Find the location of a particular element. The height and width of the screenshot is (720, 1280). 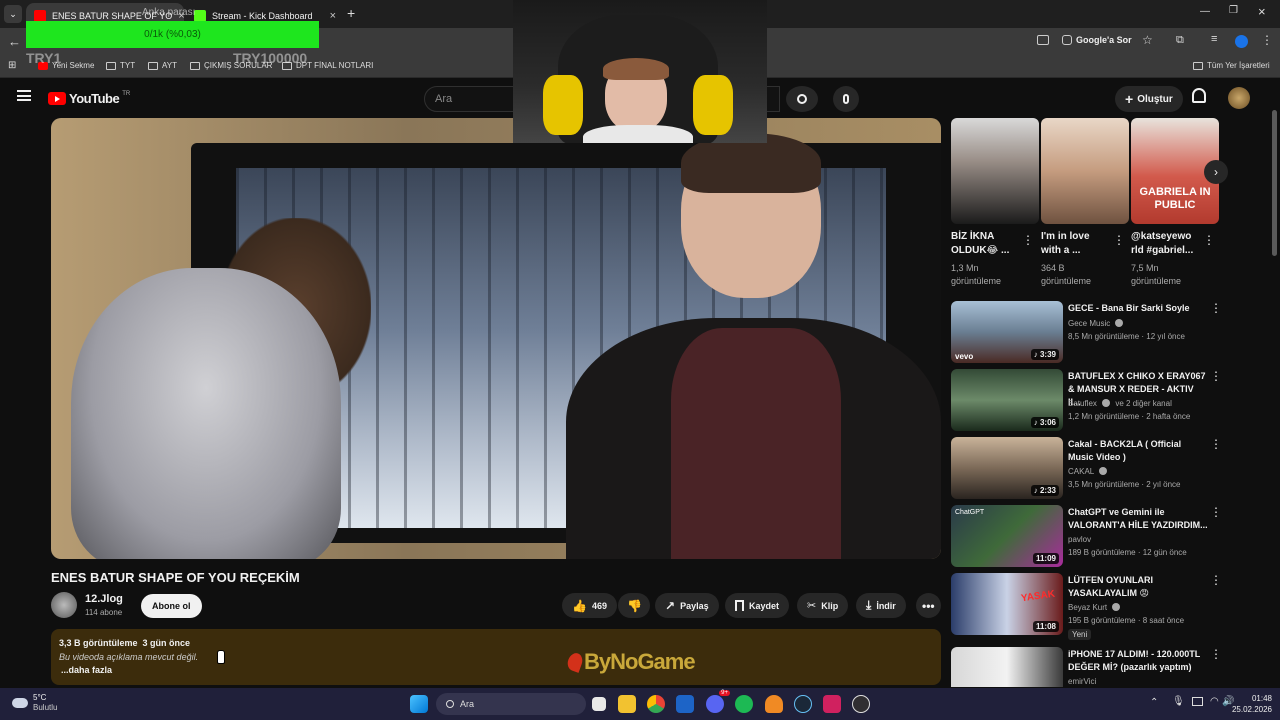

spotify-icon is located at coordinates (744, 704).